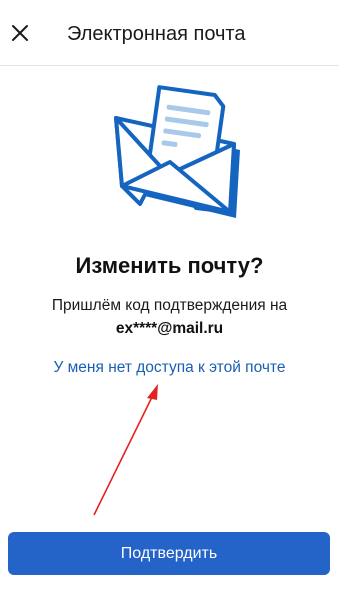 This screenshot has width=339, height=598. I want to click on close-icon, so click(20, 33).